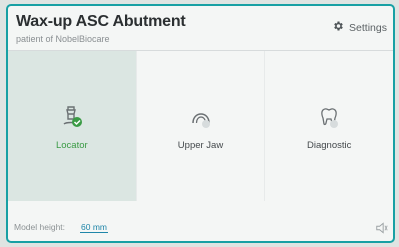 The height and width of the screenshot is (247, 399). I want to click on gear-icon, so click(338, 27).